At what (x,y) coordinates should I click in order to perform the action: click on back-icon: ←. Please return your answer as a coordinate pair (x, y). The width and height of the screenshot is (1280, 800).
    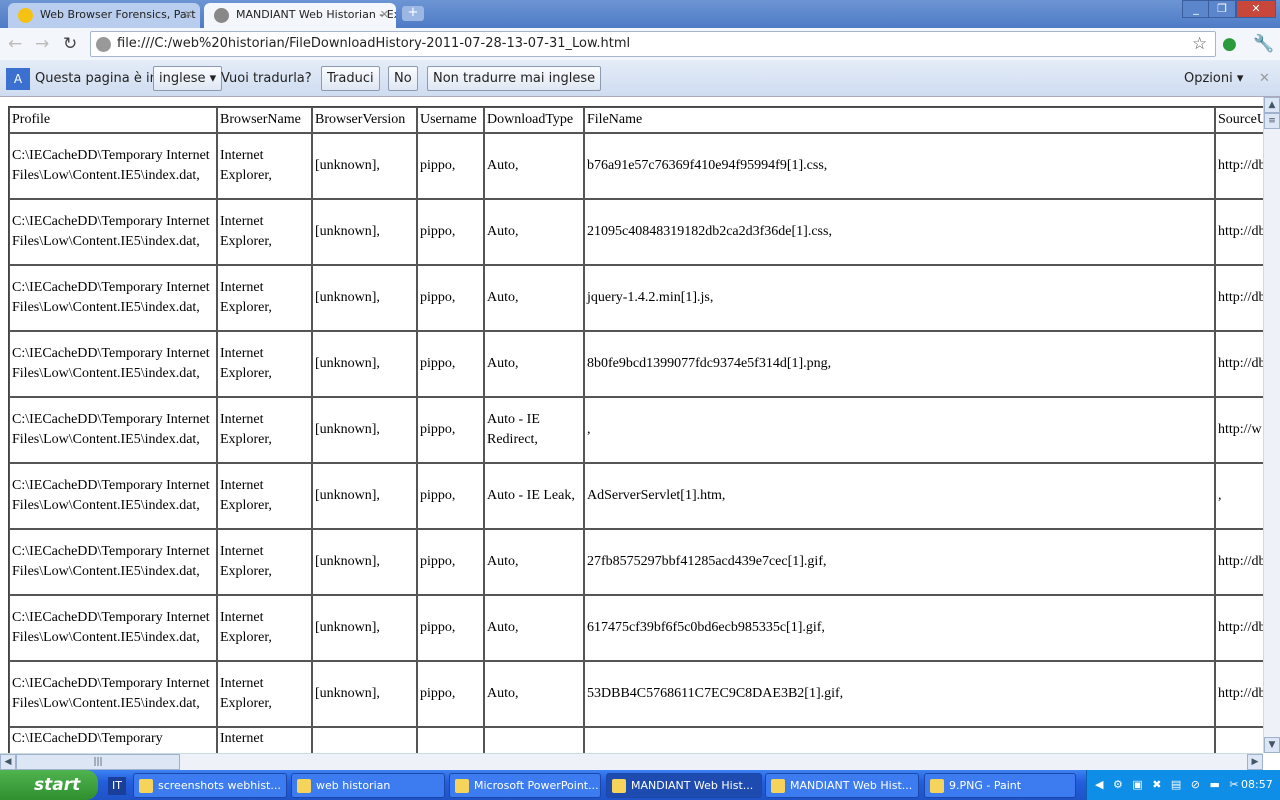
    Looking at the image, I should click on (15, 44).